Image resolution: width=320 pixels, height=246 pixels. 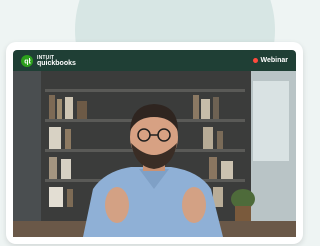 I want to click on quickbooks-brand: qb INTUIT quickbooks, so click(x=48, y=60).